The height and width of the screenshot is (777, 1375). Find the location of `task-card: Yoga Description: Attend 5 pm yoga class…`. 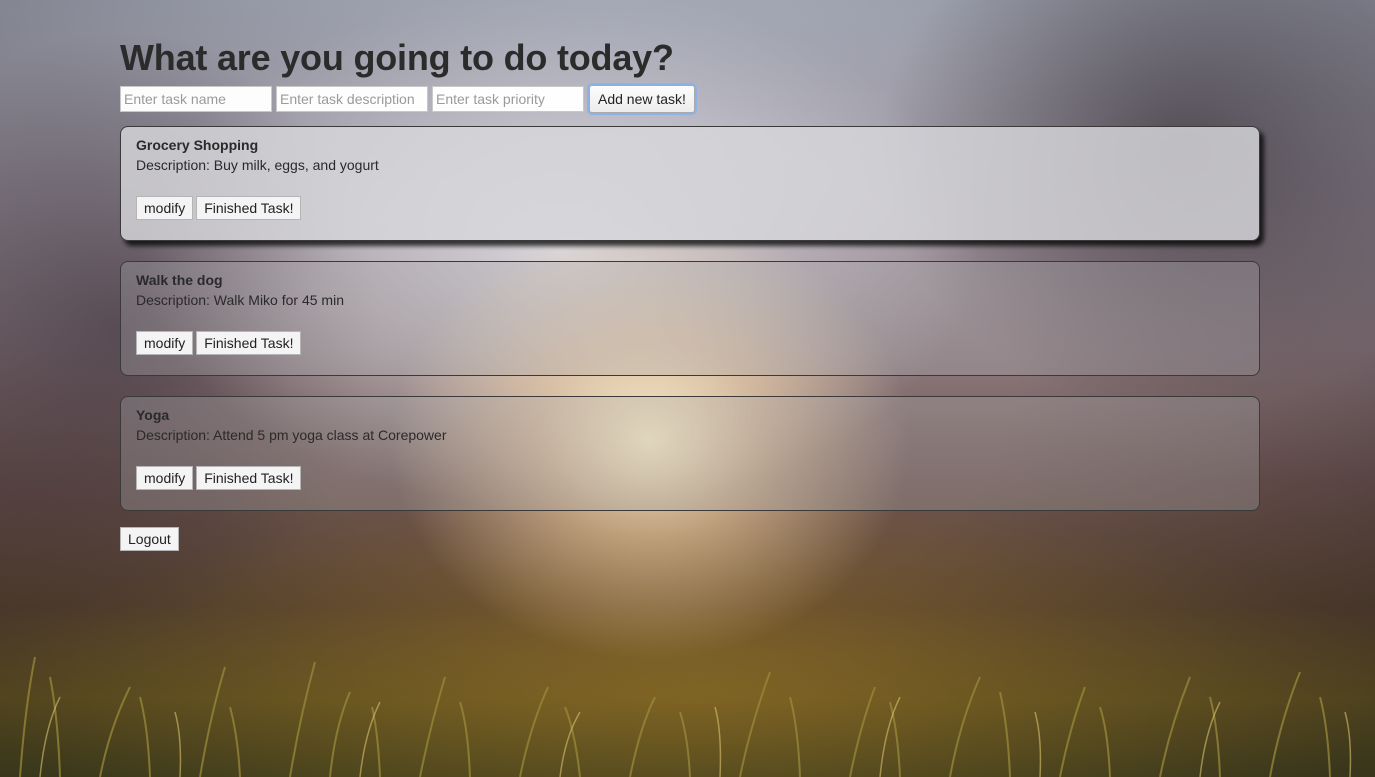

task-card: Yoga Description: Attend 5 pm yoga class… is located at coordinates (690, 453).